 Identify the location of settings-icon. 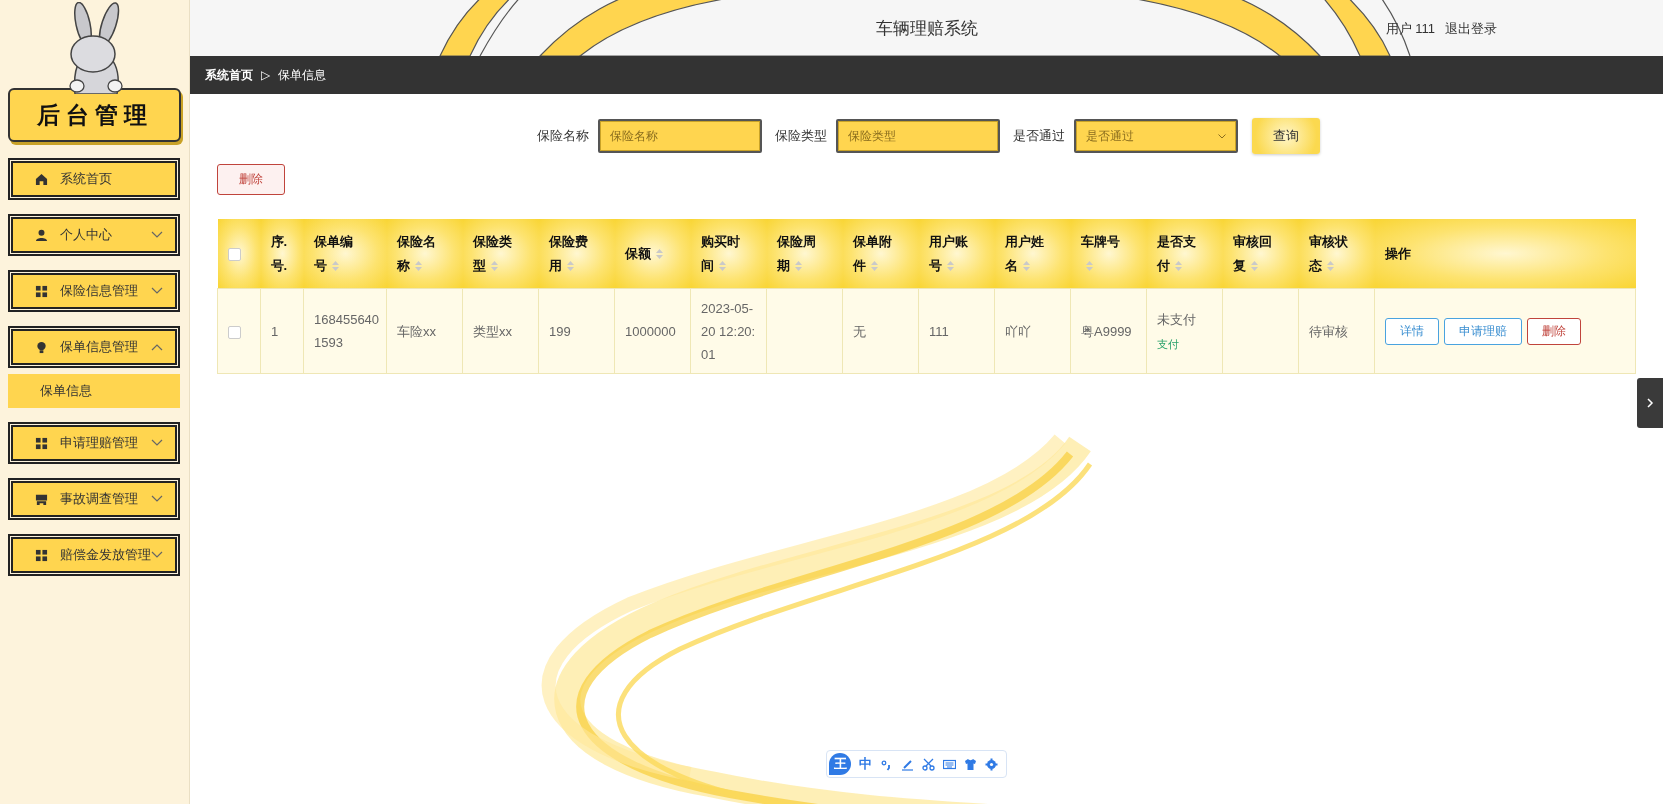
(991, 764).